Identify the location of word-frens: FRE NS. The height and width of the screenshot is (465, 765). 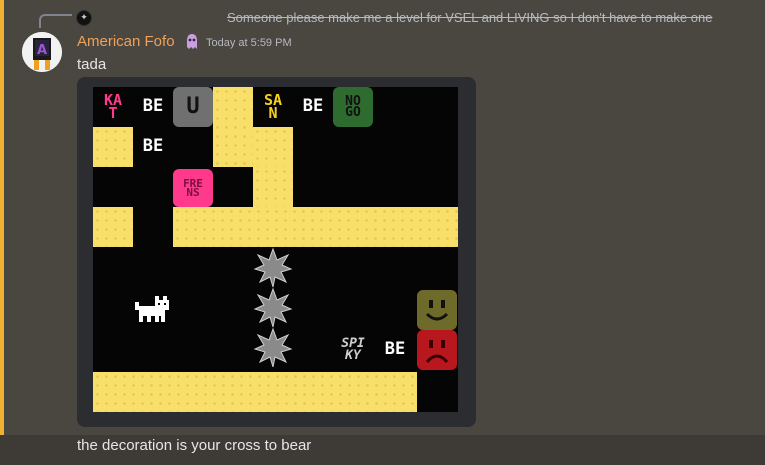
(193, 188).